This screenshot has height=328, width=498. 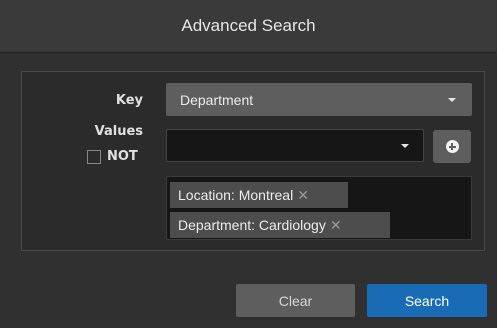 I want to click on filter-tag: Location: Montreal ✕, so click(x=259, y=195).